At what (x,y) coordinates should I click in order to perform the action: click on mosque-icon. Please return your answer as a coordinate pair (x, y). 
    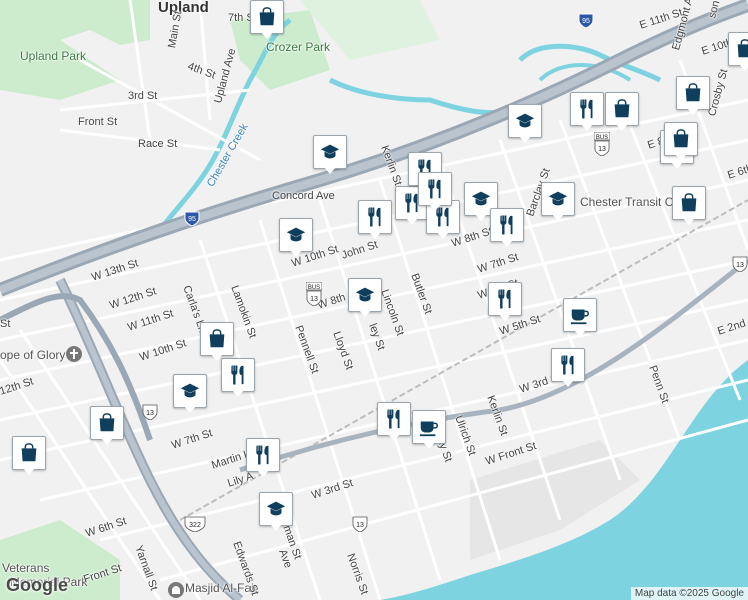
    Looking at the image, I should click on (176, 590).